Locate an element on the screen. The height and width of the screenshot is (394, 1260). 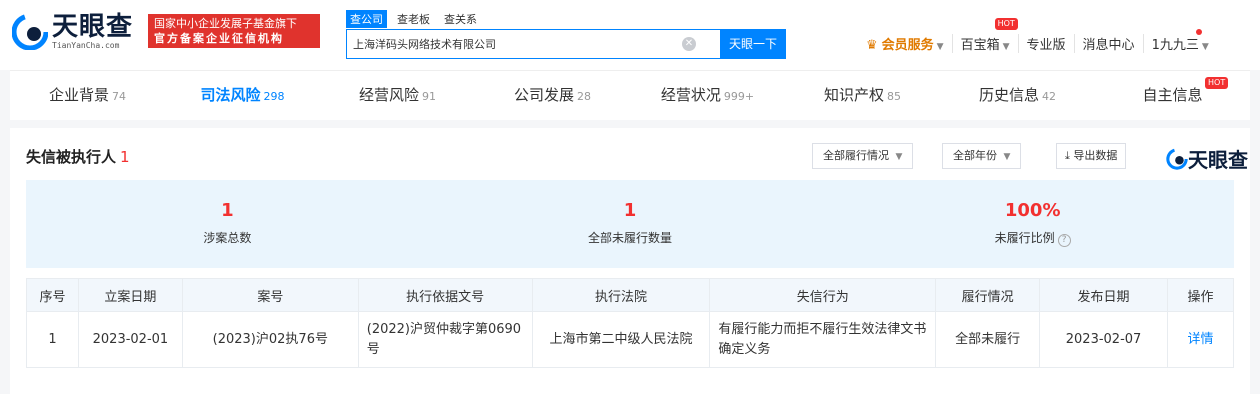
search-tab-relation: 查关系 is located at coordinates (460, 19).